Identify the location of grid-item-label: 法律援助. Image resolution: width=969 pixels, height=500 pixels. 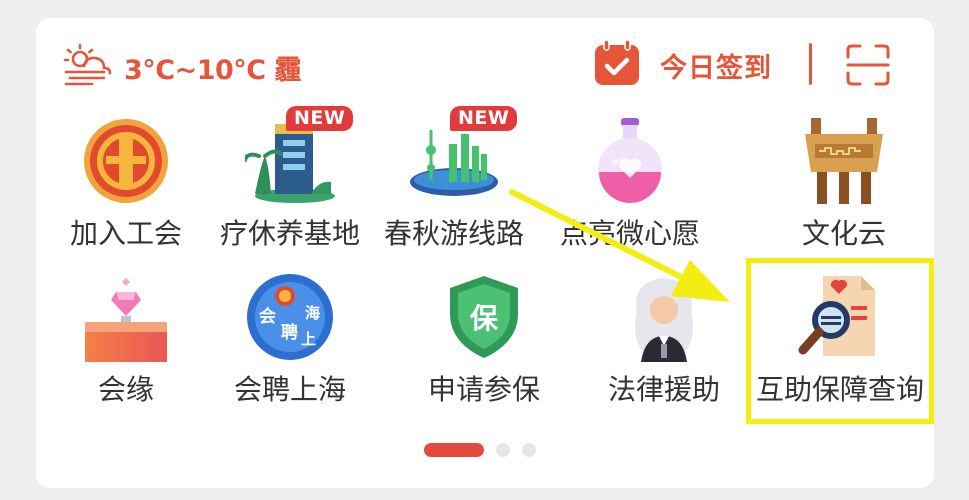
(663, 389).